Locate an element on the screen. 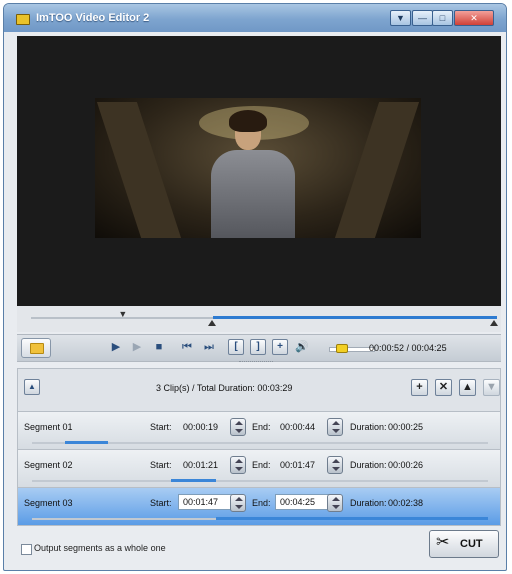 The image size is (512, 574). menu-button: ▼ is located at coordinates (400, 18).